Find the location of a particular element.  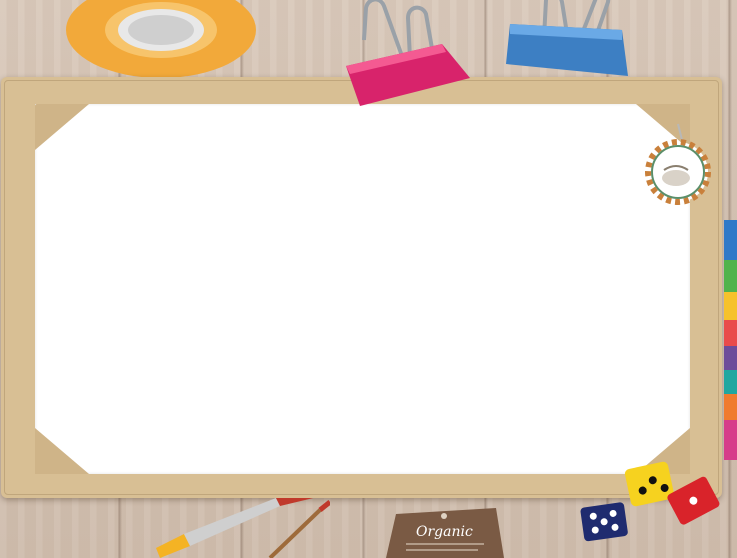

paint-brushes-icon is located at coordinates (243, 528).